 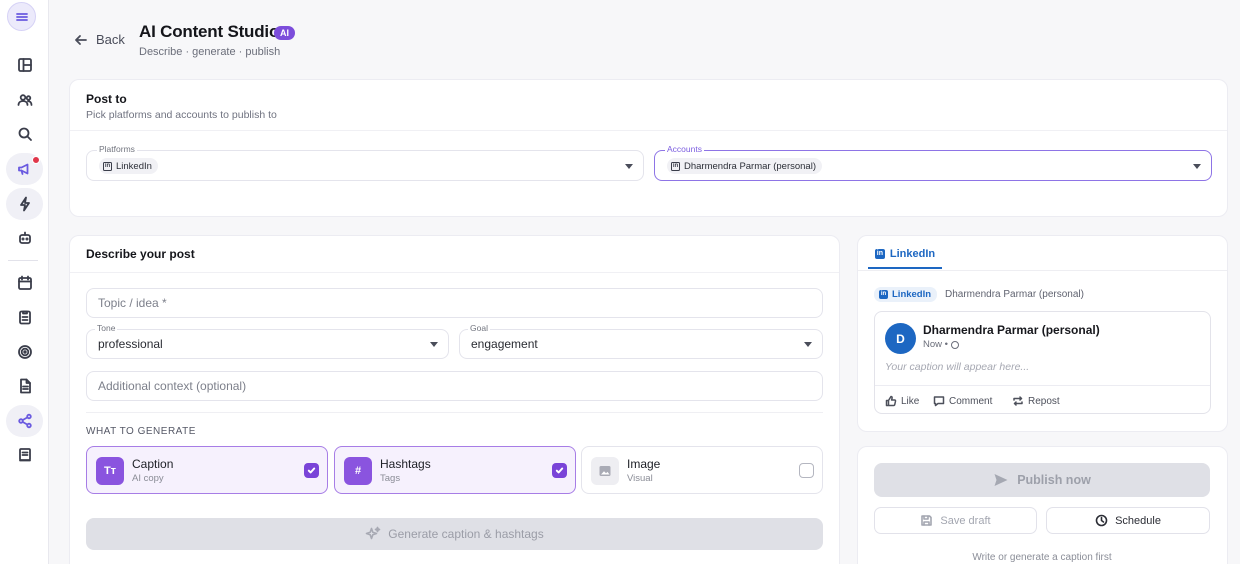 What do you see at coordinates (24, 238) in the screenshot?
I see `sidebar-item-bots` at bounding box center [24, 238].